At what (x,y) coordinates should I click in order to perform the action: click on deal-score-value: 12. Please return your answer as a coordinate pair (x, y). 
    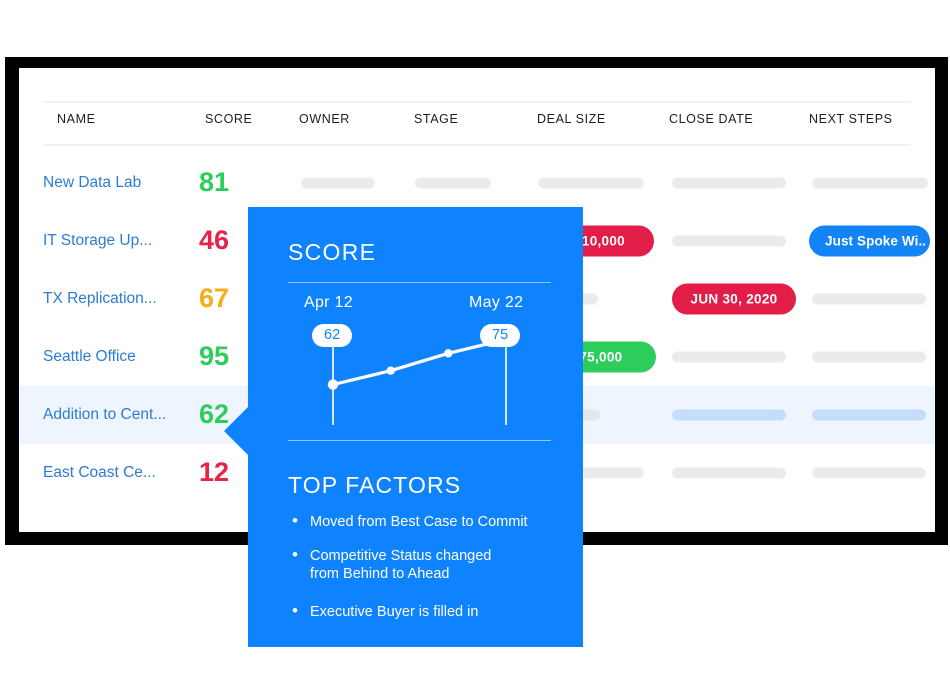
    Looking at the image, I should click on (214, 471).